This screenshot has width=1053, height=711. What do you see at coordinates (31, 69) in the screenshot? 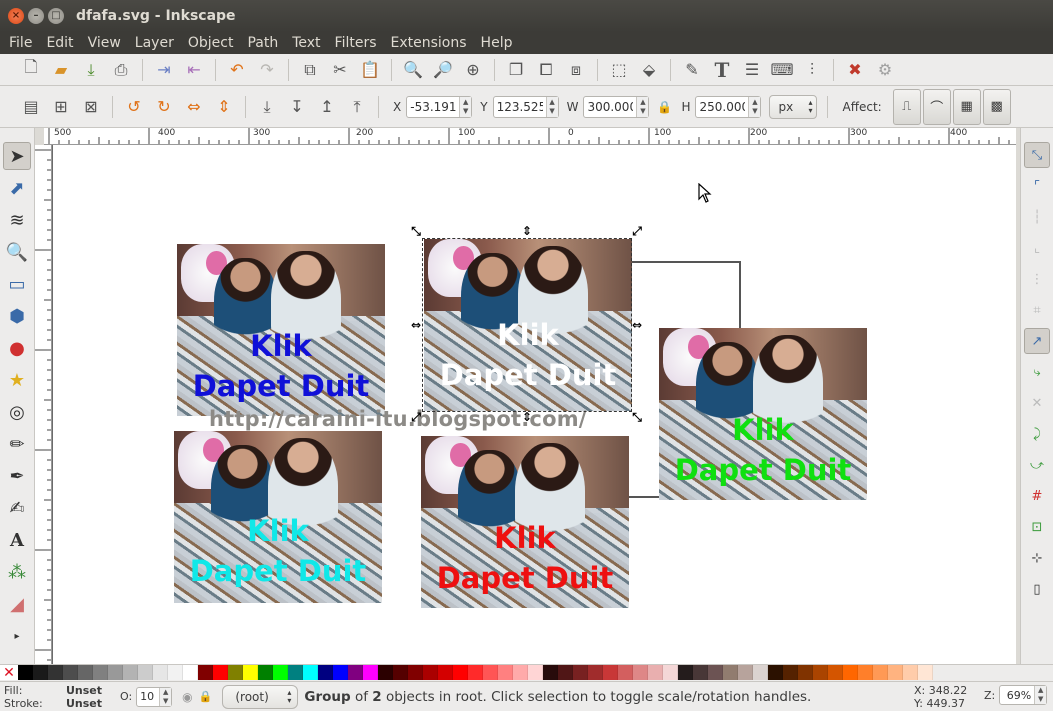
I see `new-document-icon: 🗋` at bounding box center [31, 69].